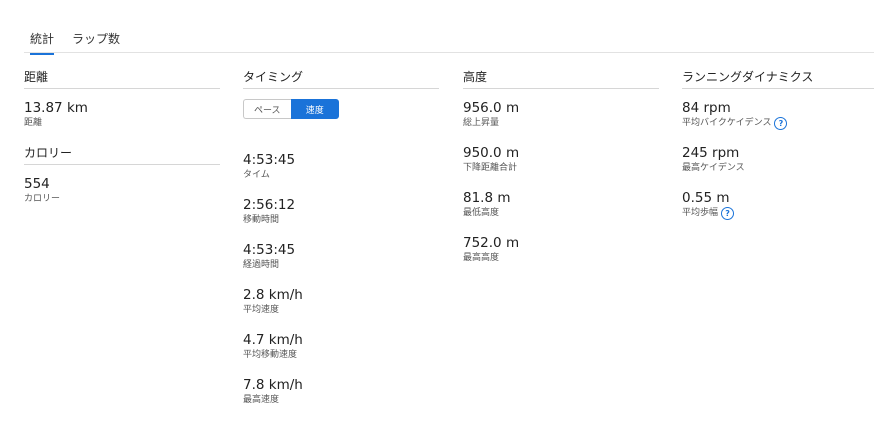 Image resolution: width=874 pixels, height=422 pixels. Describe the element at coordinates (314, 109) in the screenshot. I see `speed-toggle-button: 速度` at that location.